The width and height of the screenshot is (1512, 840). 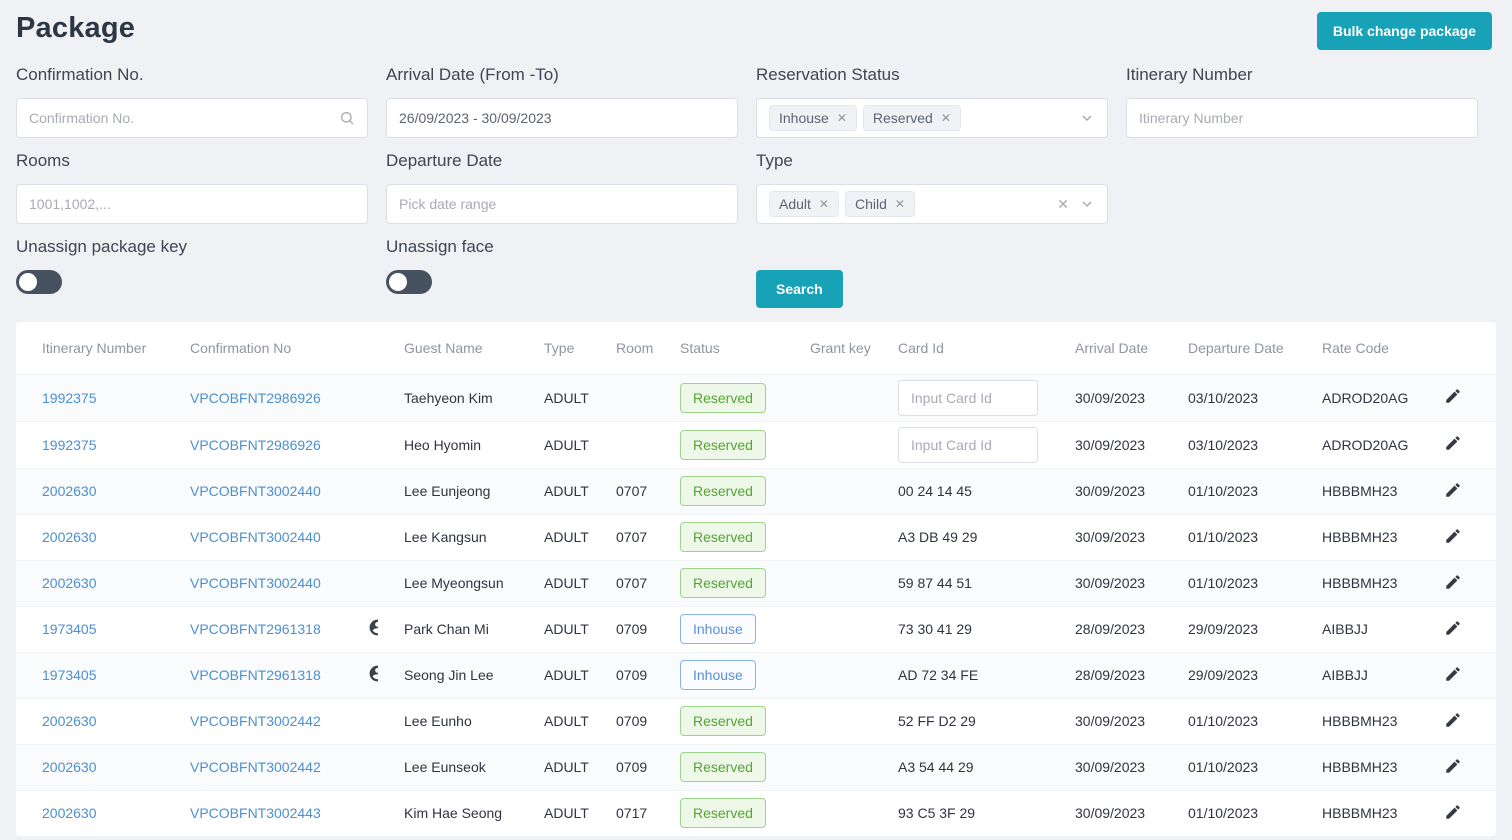 I want to click on itinerary-number-input, so click(x=1302, y=118).